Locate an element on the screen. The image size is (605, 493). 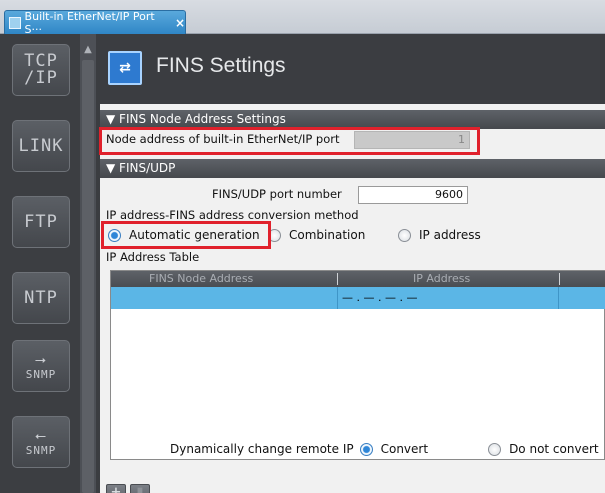
highlight-automatic-generation is located at coordinates (186, 235).